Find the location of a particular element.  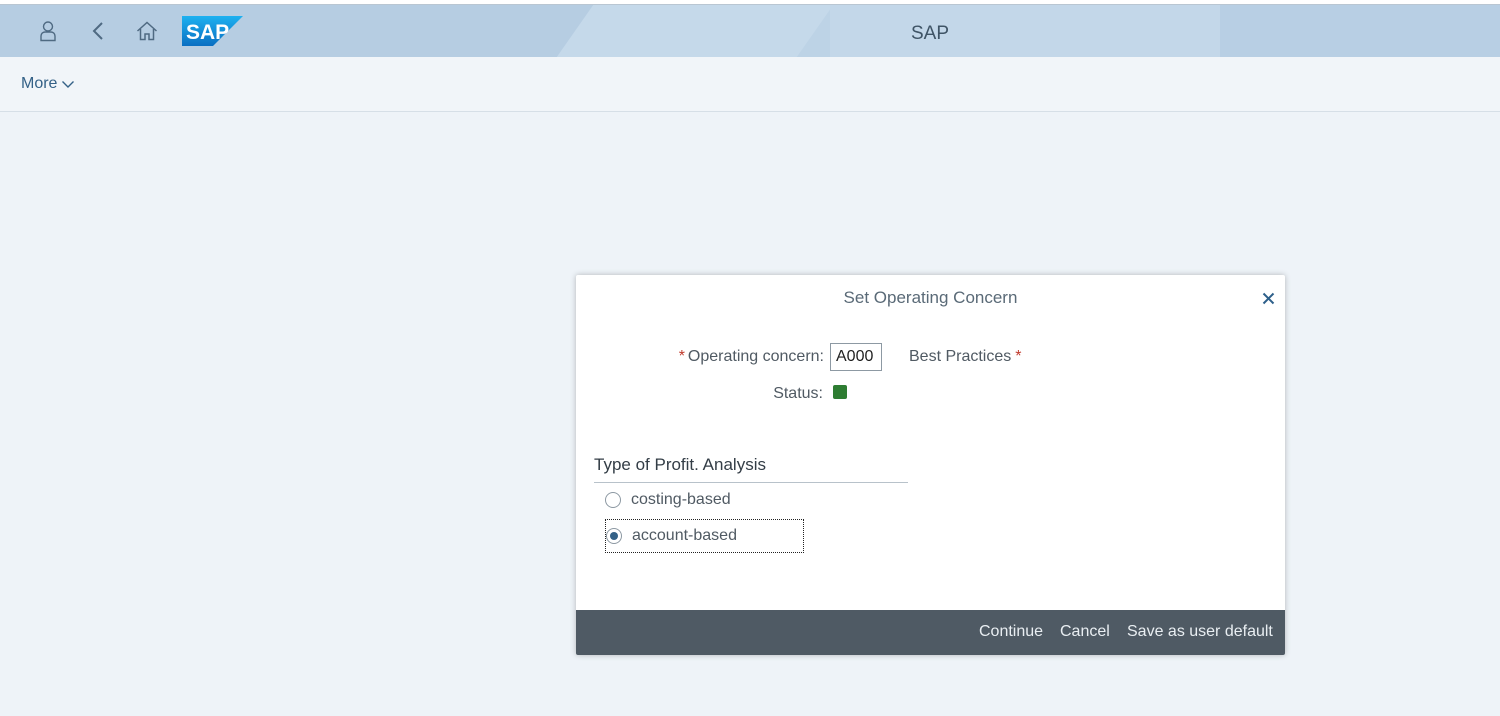

back-button is located at coordinates (98, 31).